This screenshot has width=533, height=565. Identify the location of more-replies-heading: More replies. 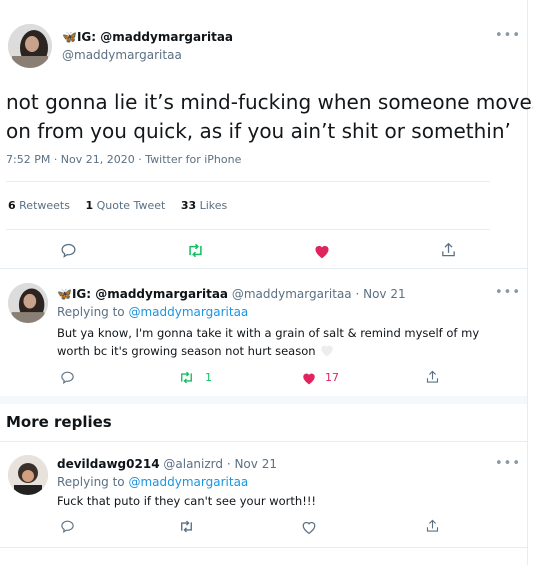
(59, 422).